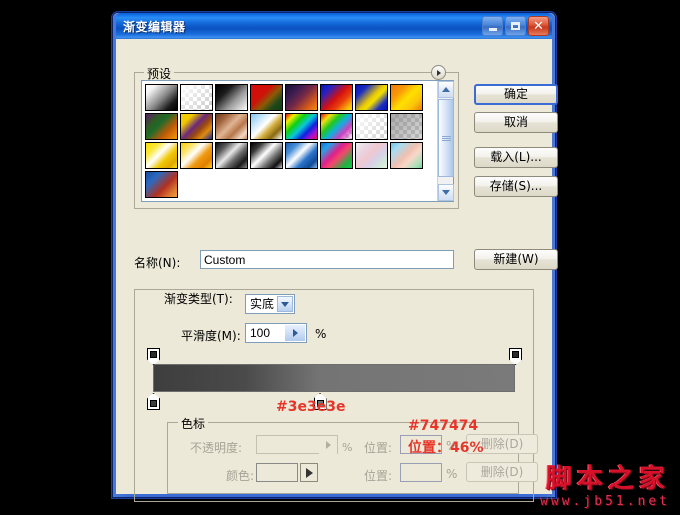 This screenshot has width=680, height=515. I want to click on maximize-icon, so click(515, 26).